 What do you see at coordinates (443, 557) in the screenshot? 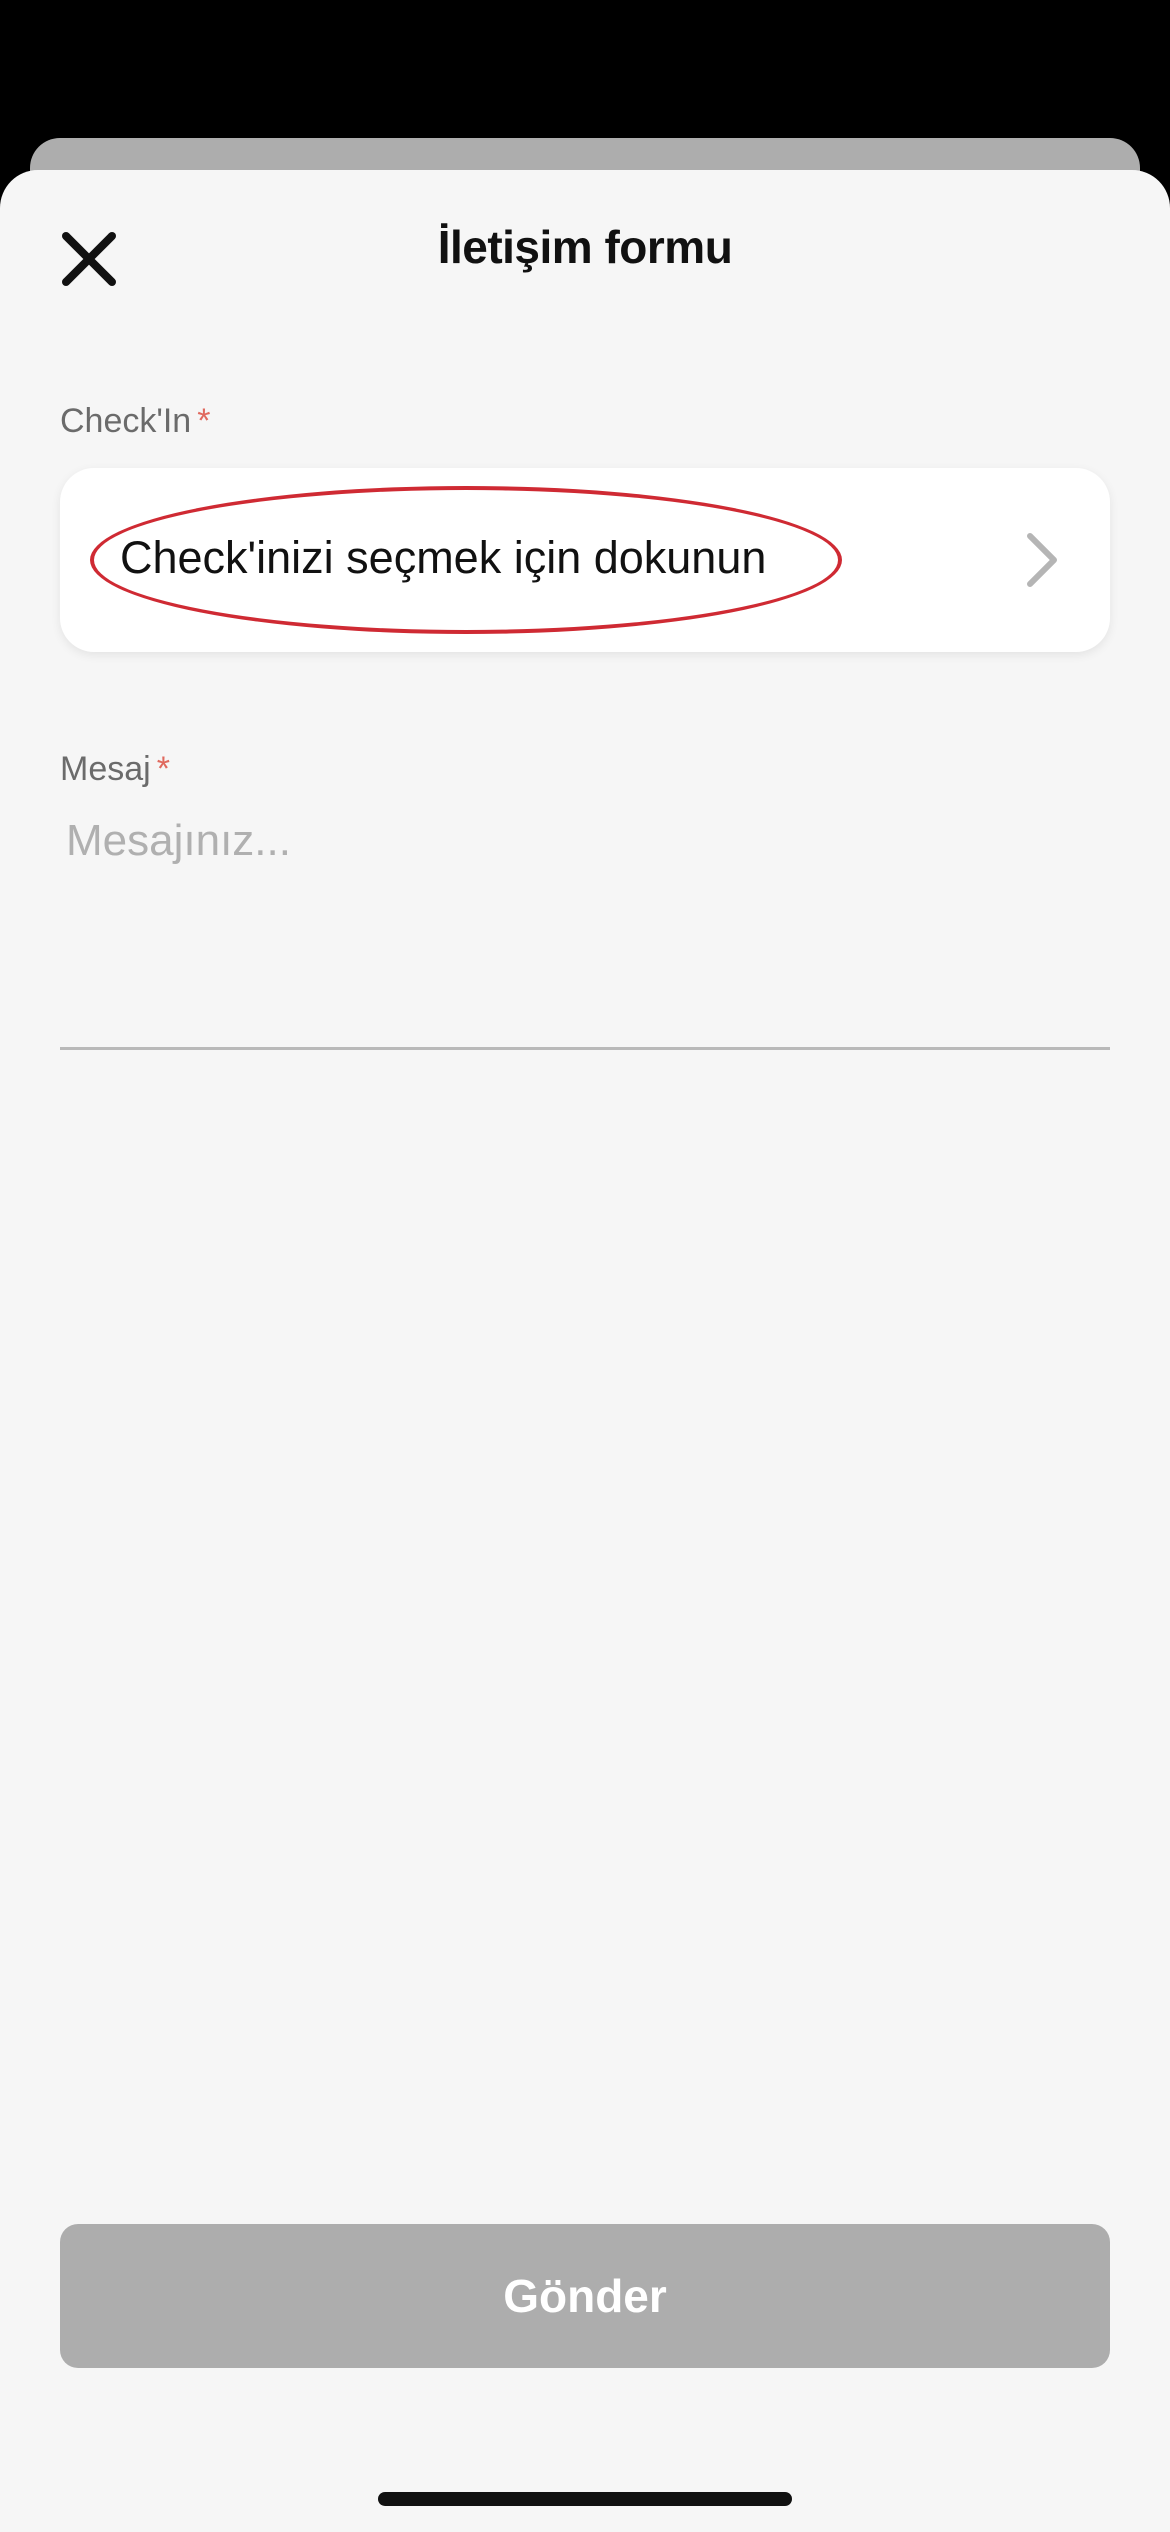
I see `checkin-placeholder: Check'inizi seçmek için dokunun` at bounding box center [443, 557].